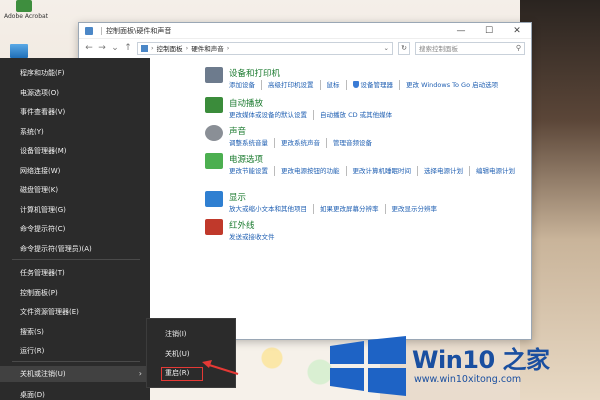 Image resolution: width=600 pixels, height=400 pixels. I want to click on address-field: › 控制面板 › 硬件和声音 › ⌄, so click(265, 48).